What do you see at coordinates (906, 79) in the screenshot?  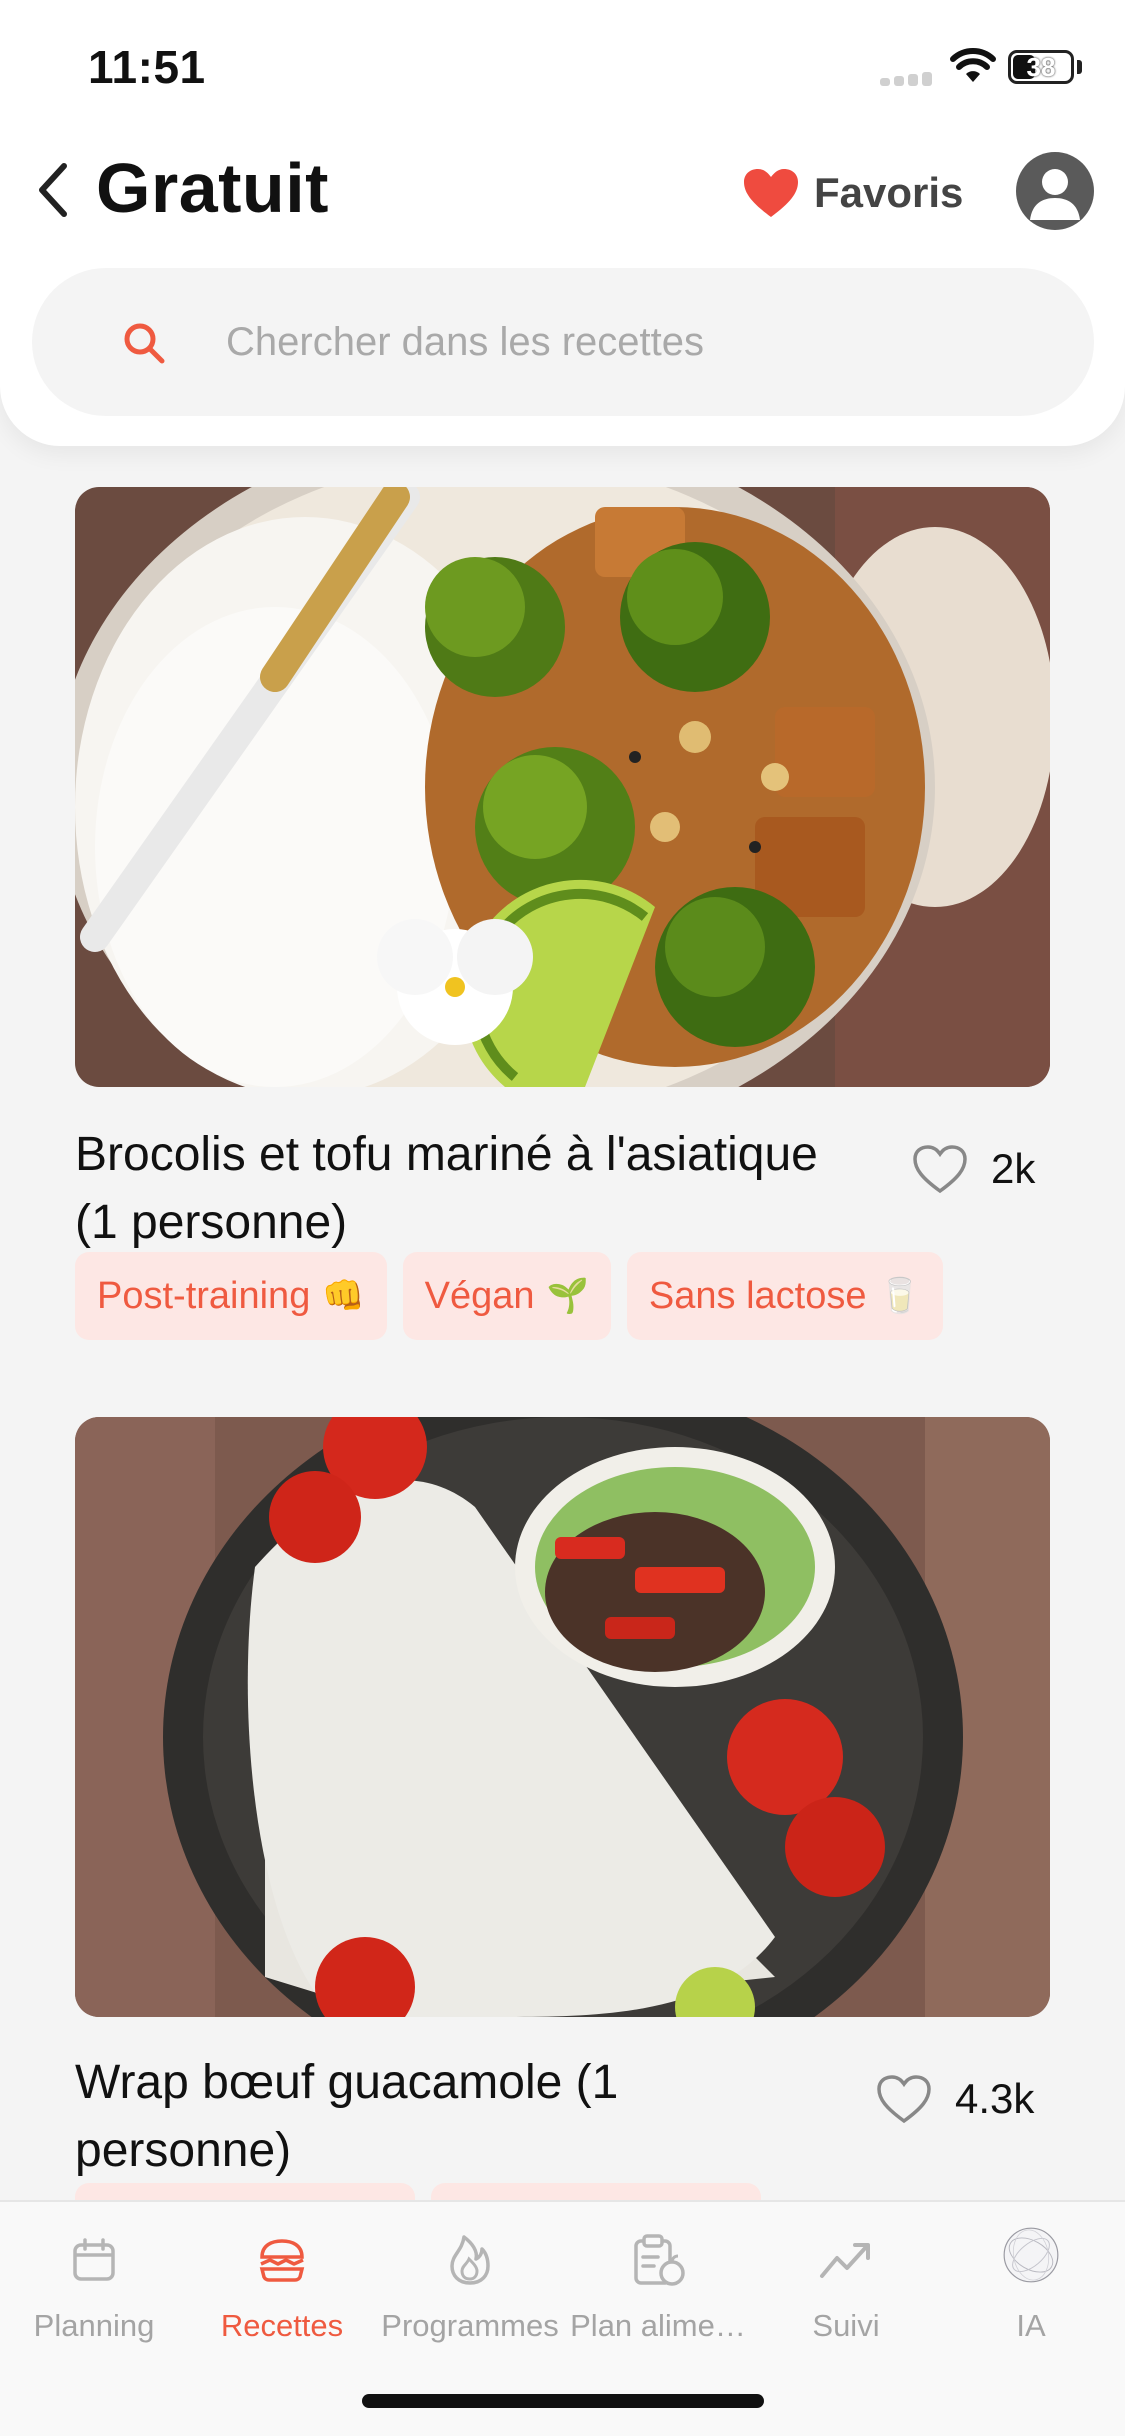 I see `cellular-signal-icon` at bounding box center [906, 79].